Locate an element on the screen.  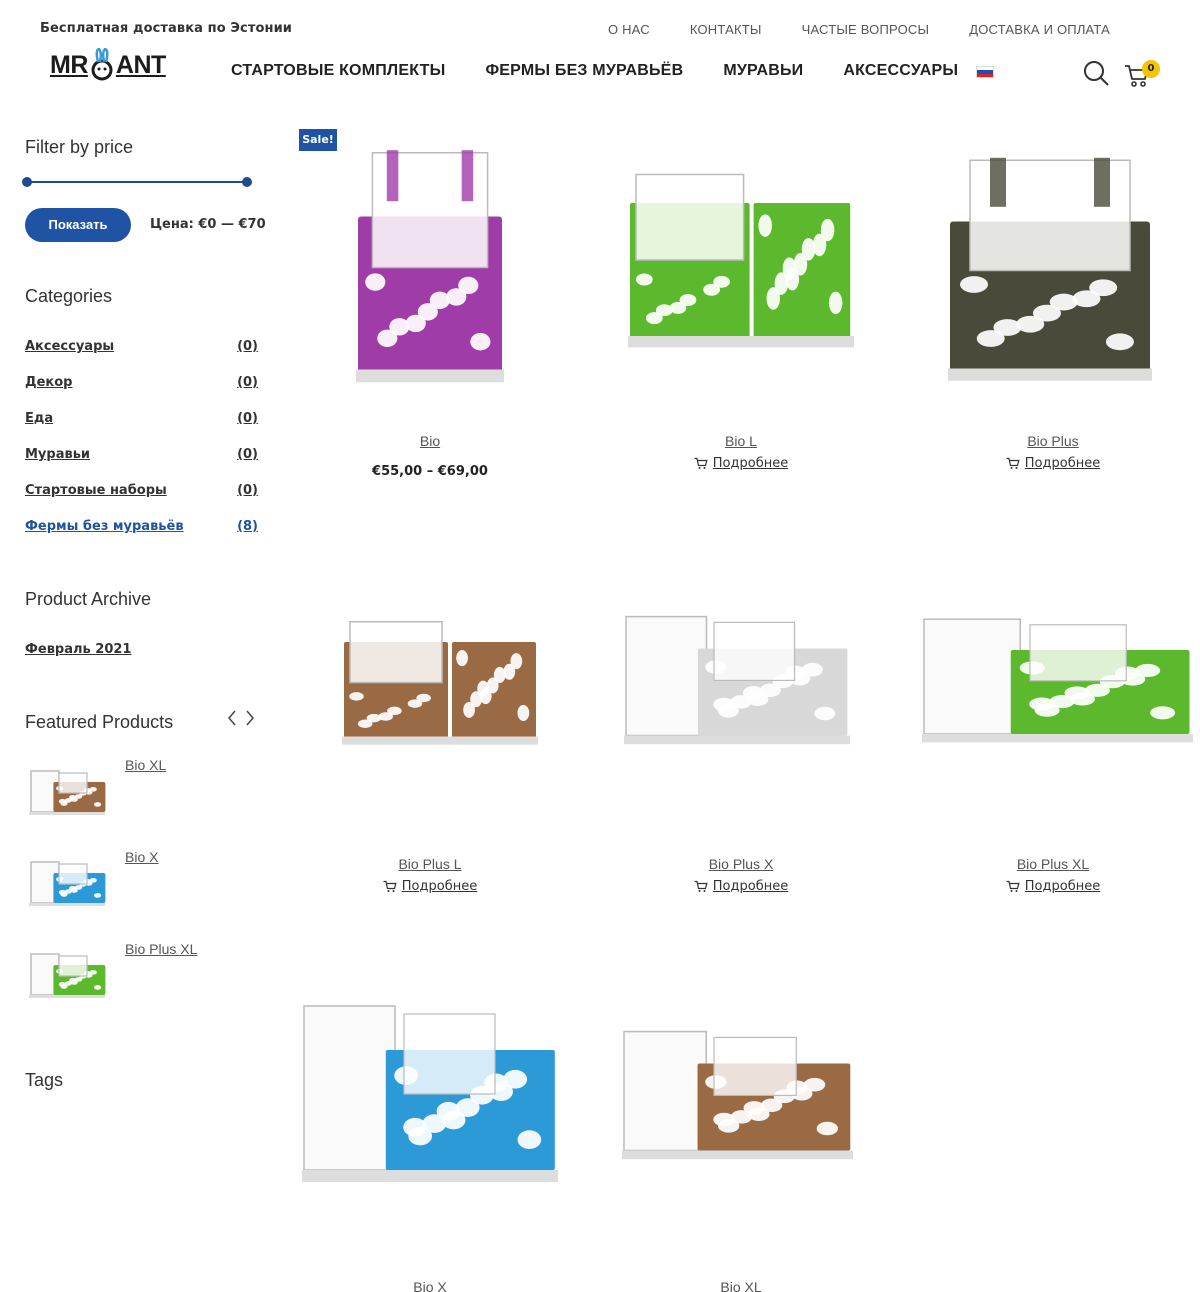
filter-title: Filter by price is located at coordinates (79, 147).